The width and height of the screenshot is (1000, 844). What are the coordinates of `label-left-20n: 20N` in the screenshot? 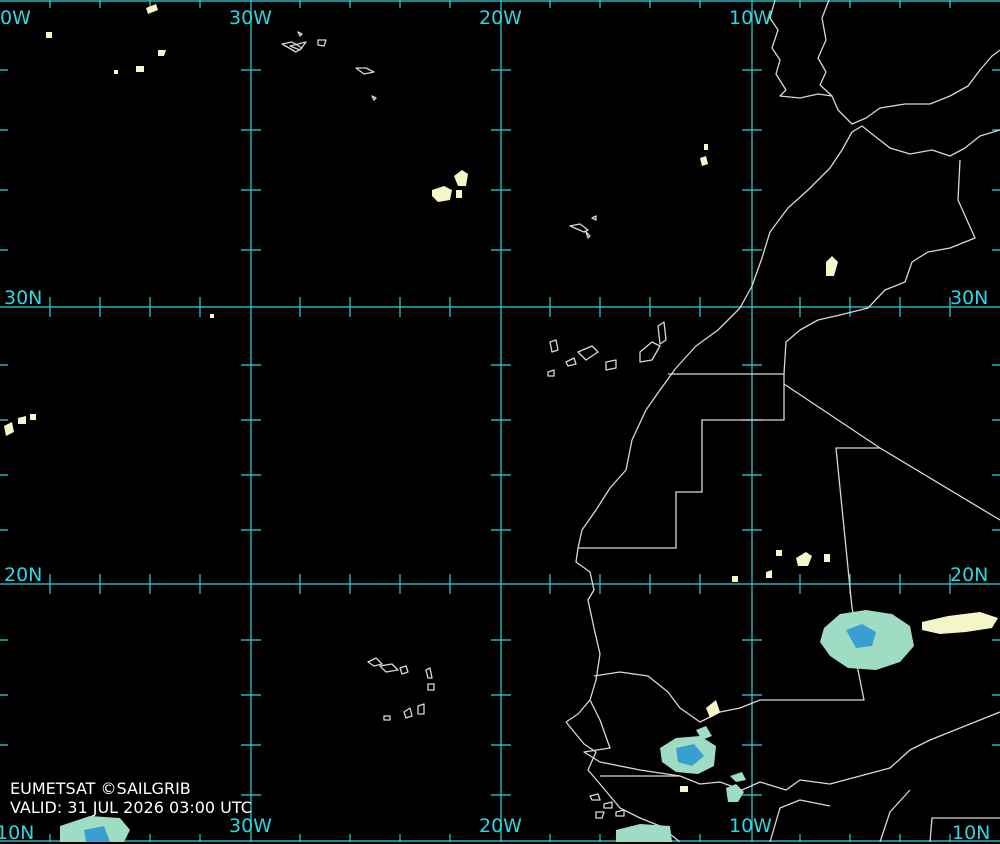 It's located at (23, 575).